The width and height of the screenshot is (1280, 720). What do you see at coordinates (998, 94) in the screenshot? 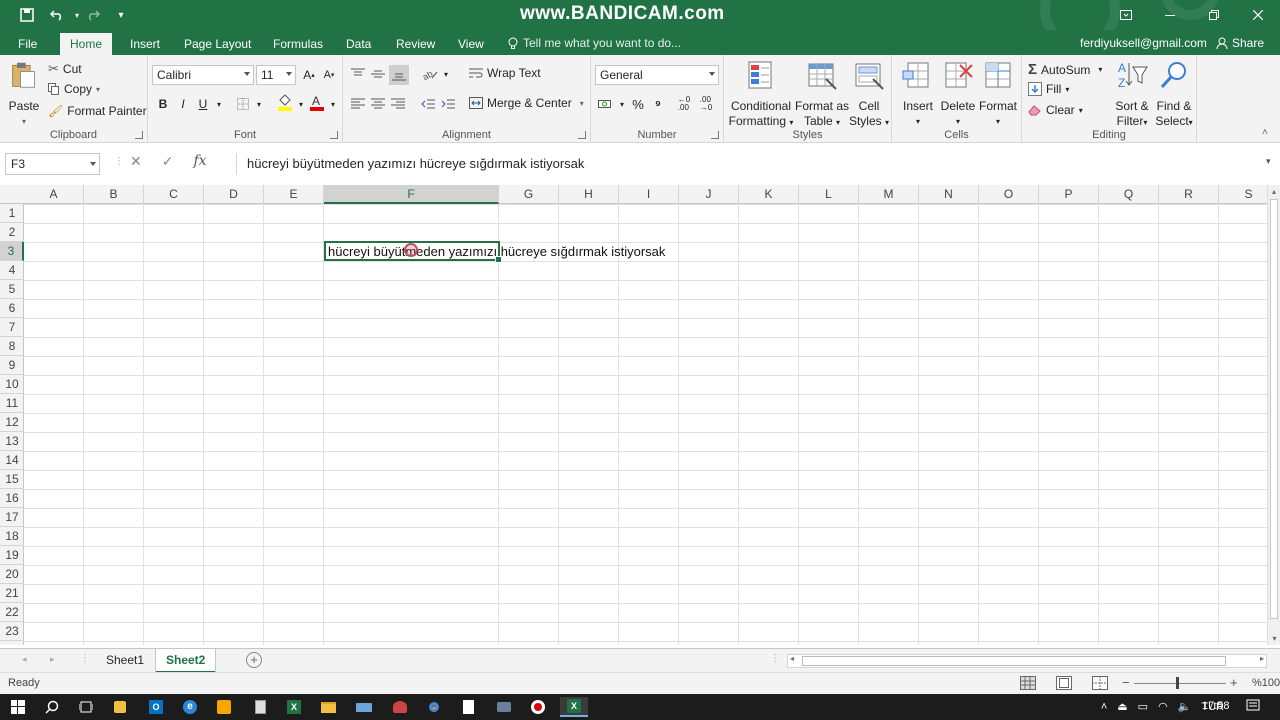
I see `format-cells-button: Format ▾` at bounding box center [998, 94].